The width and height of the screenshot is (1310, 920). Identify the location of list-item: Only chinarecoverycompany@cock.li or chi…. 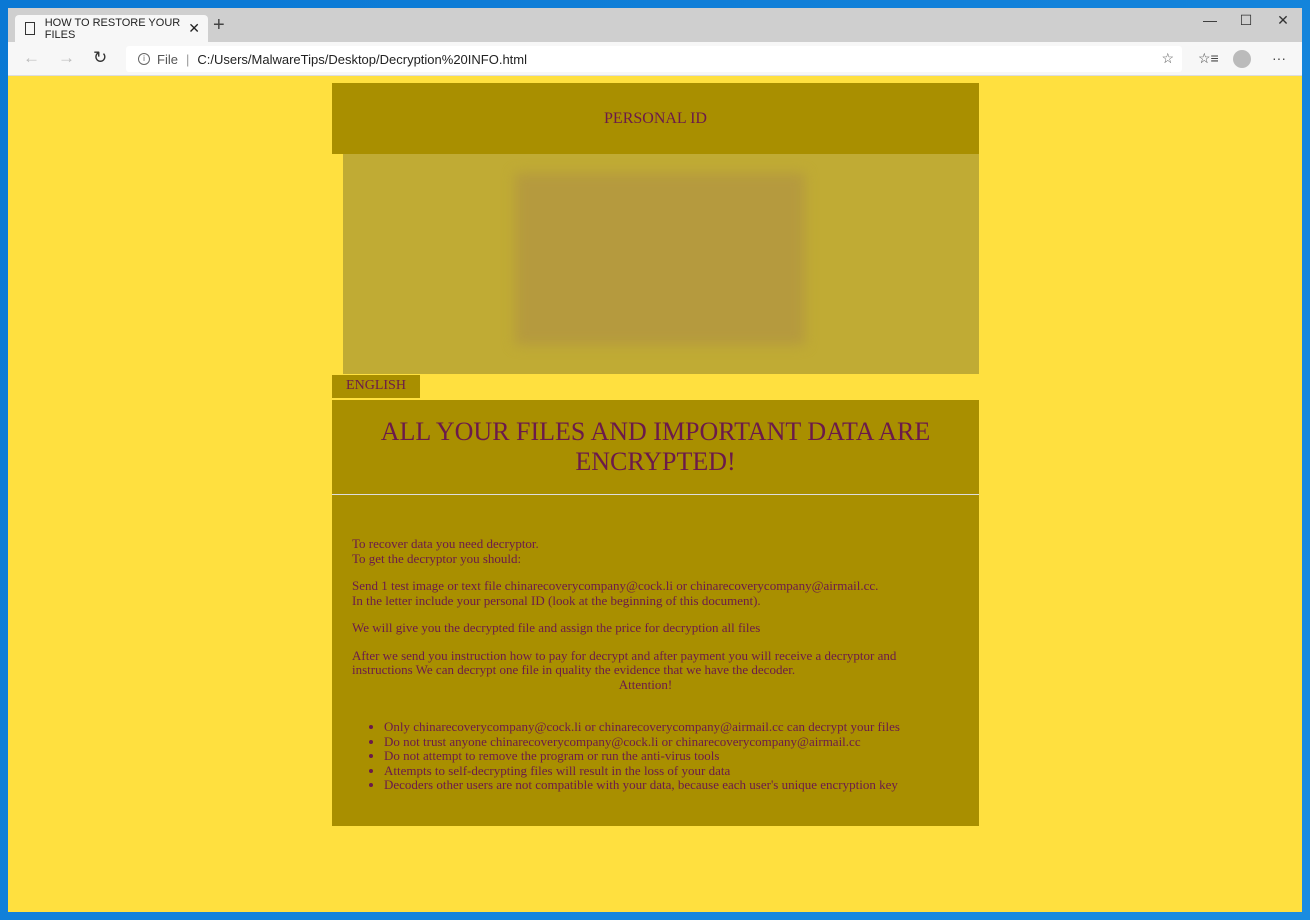
(671, 727).